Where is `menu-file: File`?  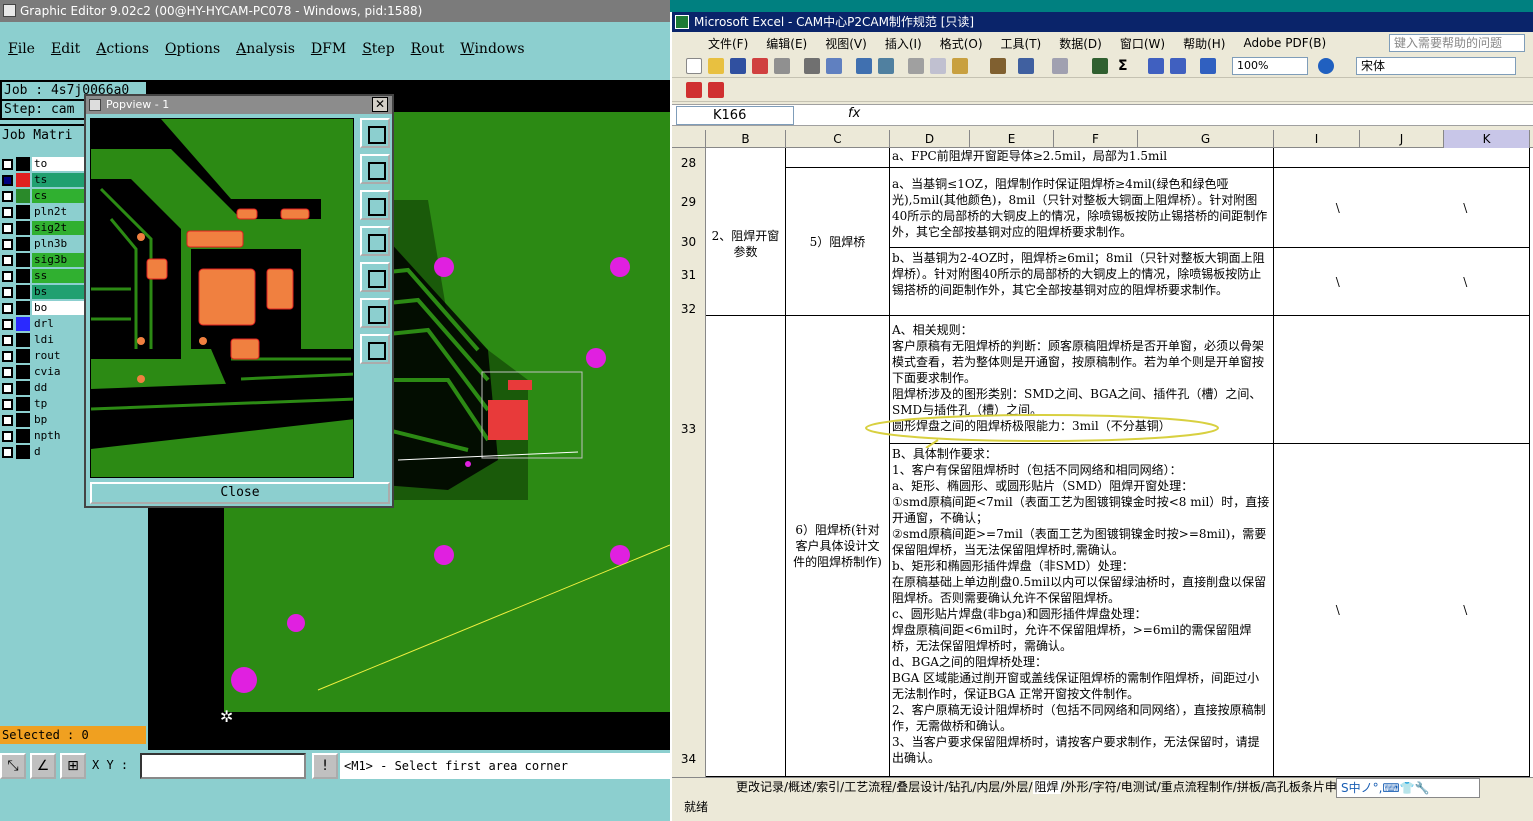 menu-file: File is located at coordinates (21, 49).